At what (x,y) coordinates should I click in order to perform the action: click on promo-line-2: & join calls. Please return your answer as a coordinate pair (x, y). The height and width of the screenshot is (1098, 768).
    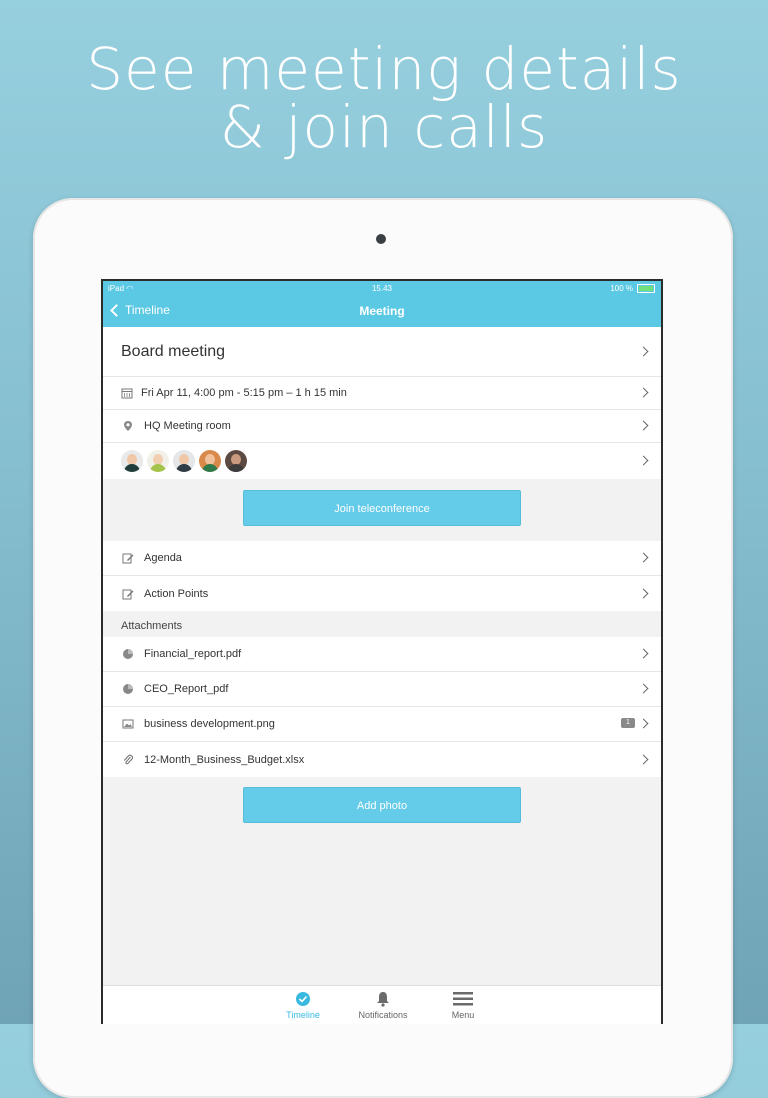
    Looking at the image, I should click on (384, 127).